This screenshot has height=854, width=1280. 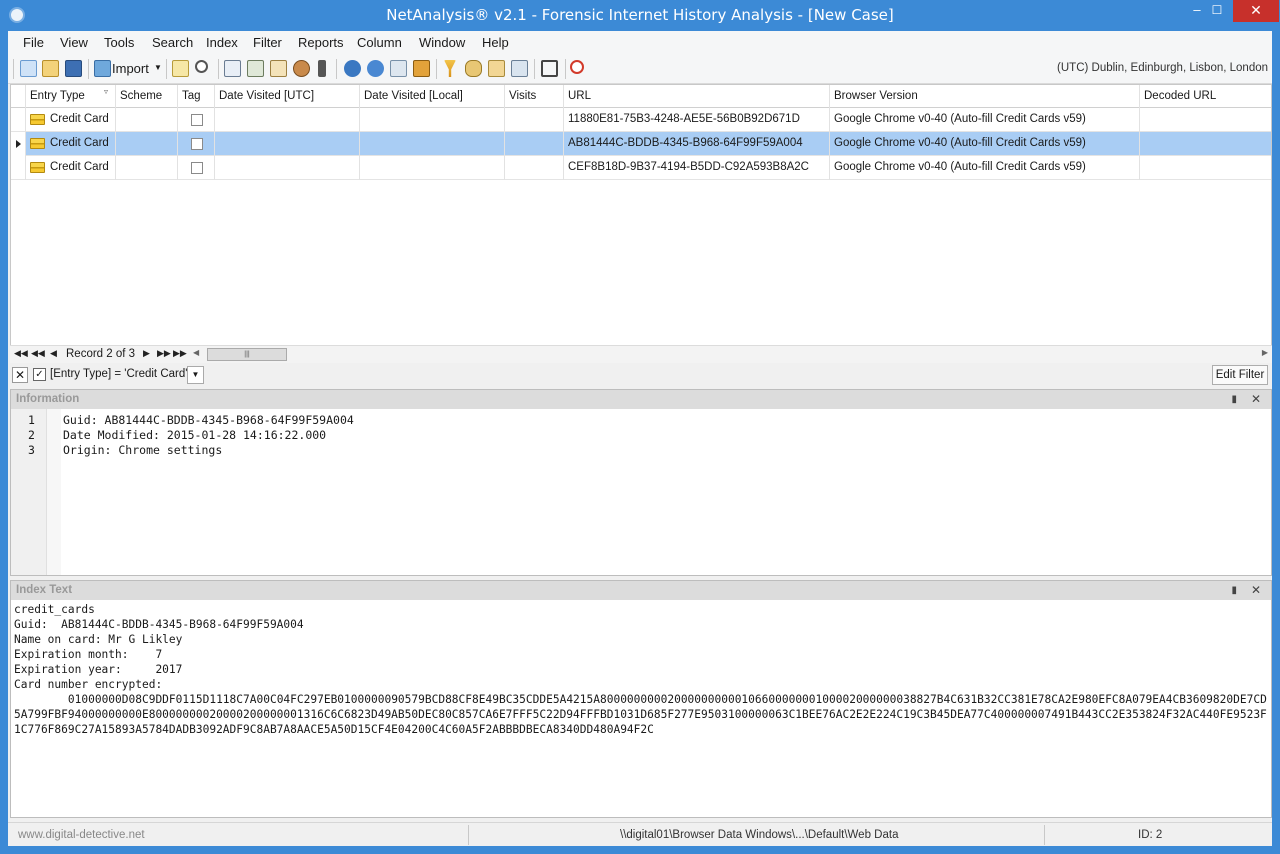 What do you see at coordinates (74, 42) in the screenshot?
I see `menu-view: View` at bounding box center [74, 42].